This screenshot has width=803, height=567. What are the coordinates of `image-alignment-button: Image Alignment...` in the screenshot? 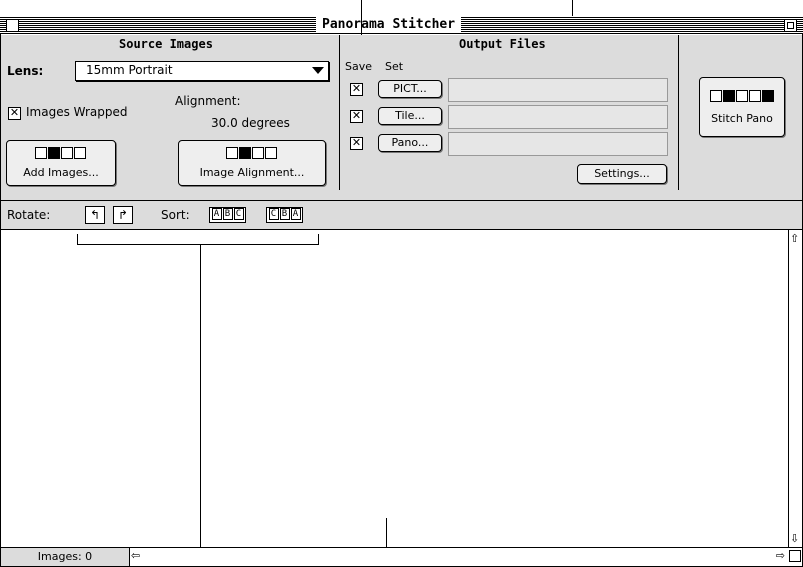 It's located at (252, 163).